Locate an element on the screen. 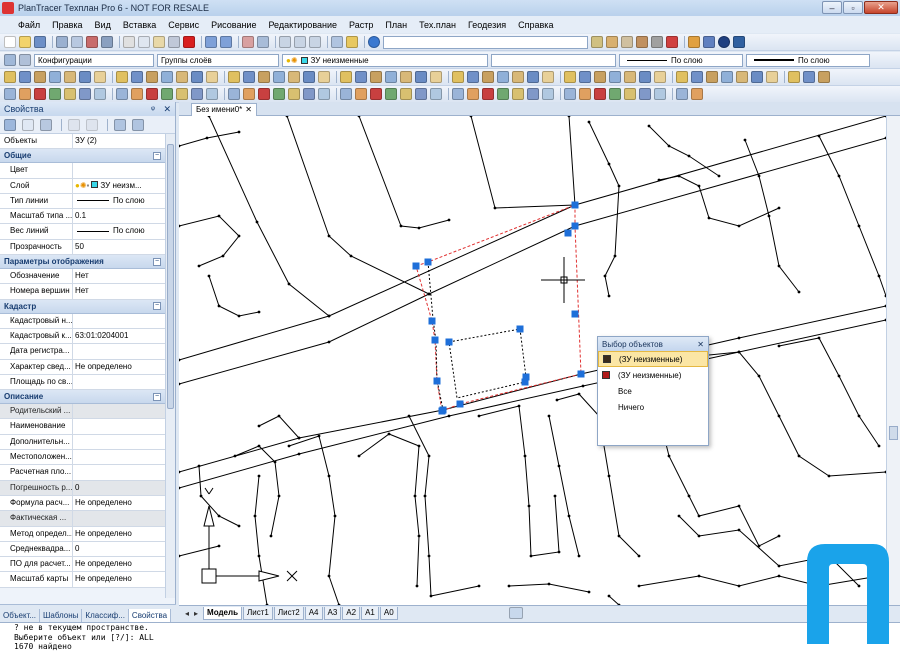  print-icon is located at coordinates (107, 42).